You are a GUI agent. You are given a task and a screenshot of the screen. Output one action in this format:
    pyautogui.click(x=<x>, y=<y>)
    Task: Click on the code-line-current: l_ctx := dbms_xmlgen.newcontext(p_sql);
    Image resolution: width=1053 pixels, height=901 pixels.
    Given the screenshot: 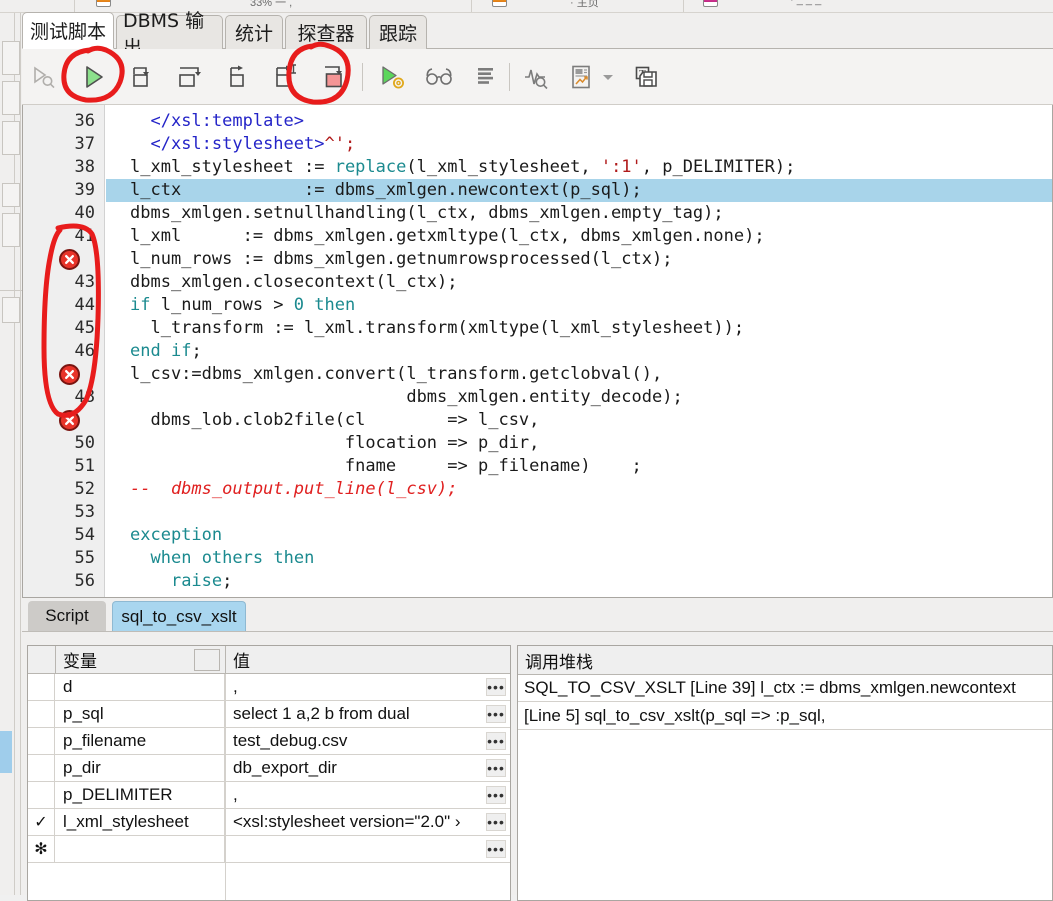 What is the action you would take?
    pyautogui.click(x=579, y=190)
    